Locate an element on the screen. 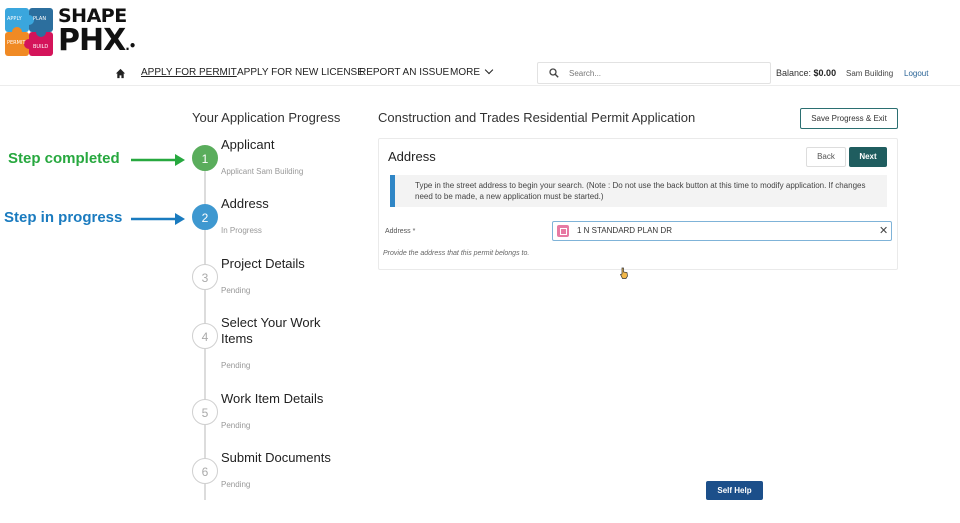  balance-label: Balance: is located at coordinates (794, 73).